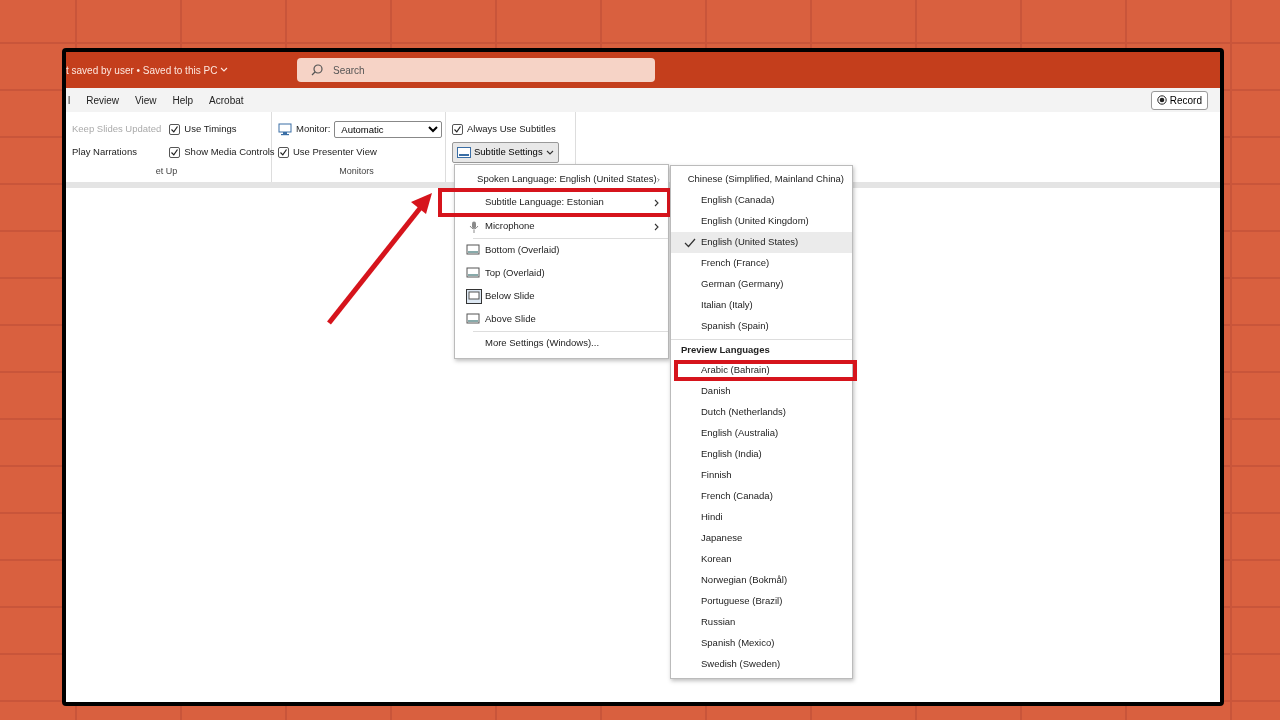 This screenshot has height=720, width=1280. What do you see at coordinates (1179, 100) in the screenshot?
I see `record-button: Record` at bounding box center [1179, 100].